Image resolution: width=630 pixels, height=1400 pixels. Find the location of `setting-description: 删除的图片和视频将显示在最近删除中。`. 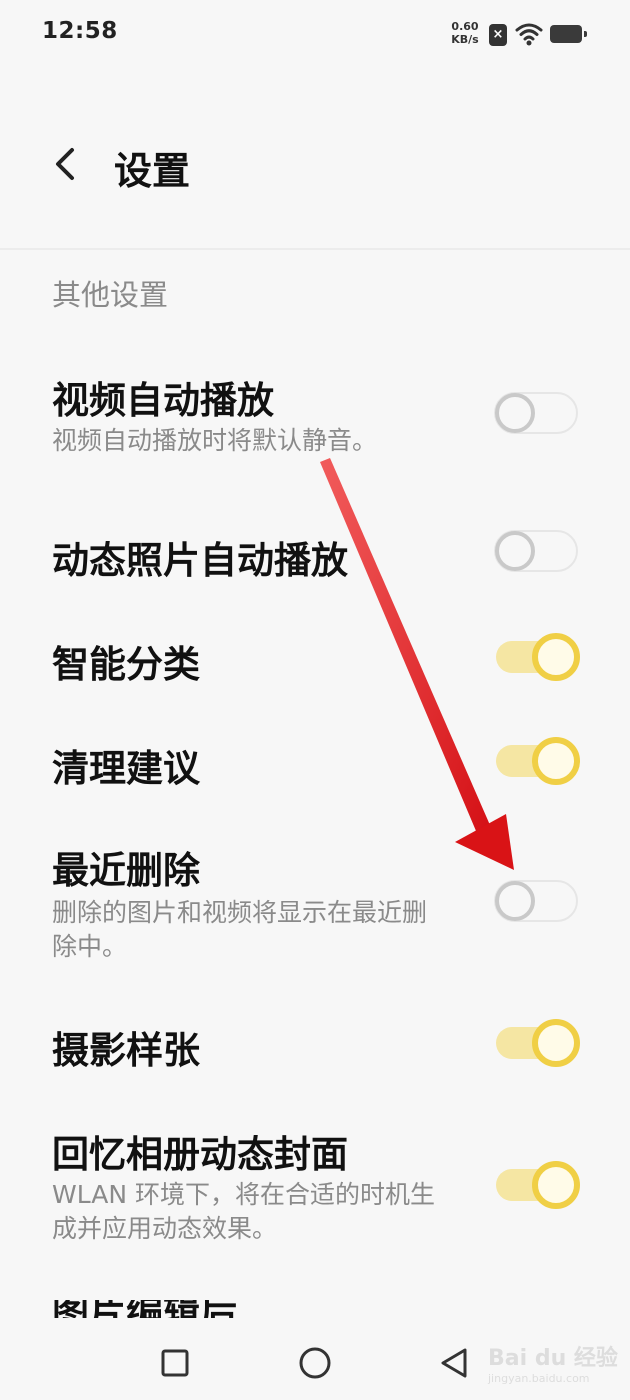

setting-description: 删除的图片和视频将显示在最近删除中。 is located at coordinates (240, 929).